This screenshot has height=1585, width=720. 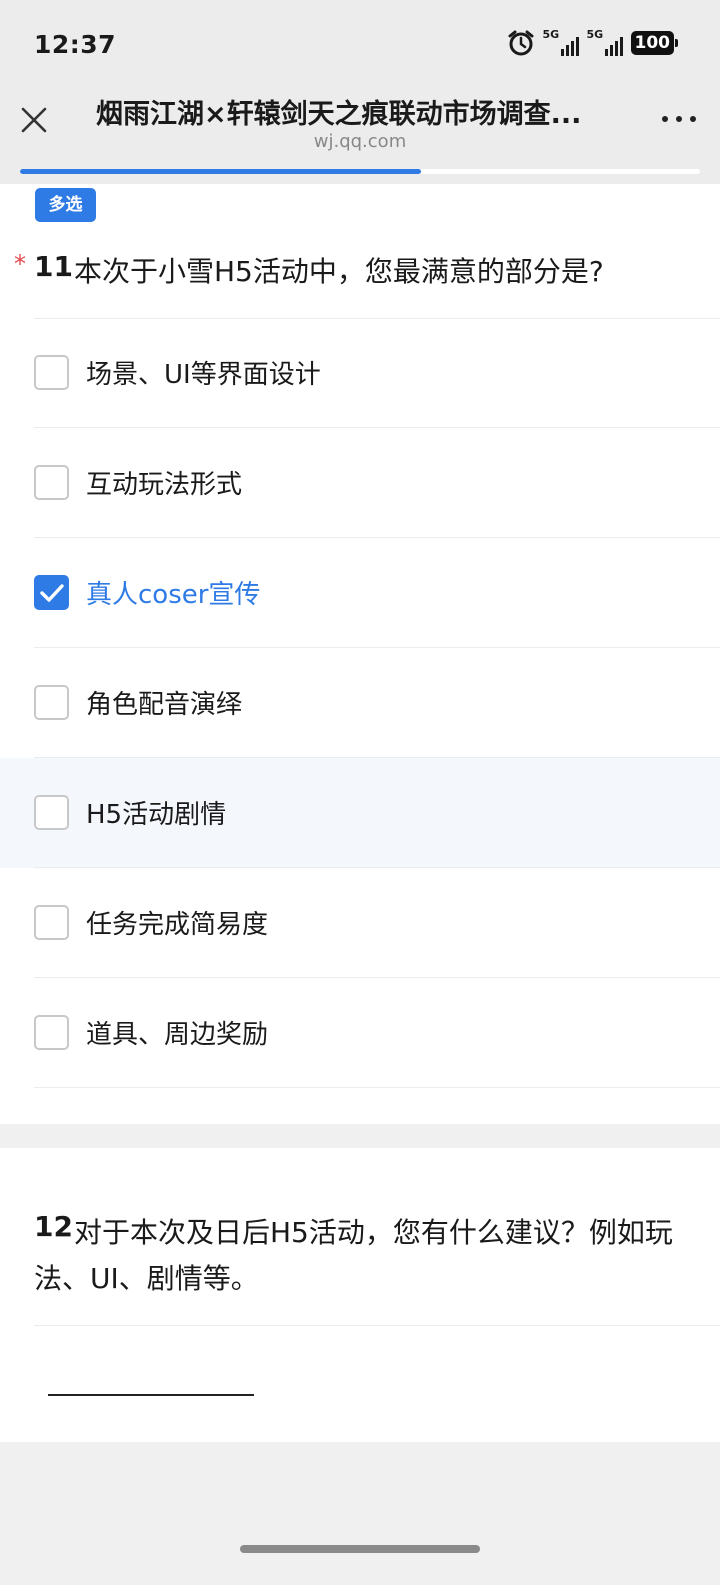 What do you see at coordinates (221, 171) in the screenshot?
I see `progress-fill` at bounding box center [221, 171].